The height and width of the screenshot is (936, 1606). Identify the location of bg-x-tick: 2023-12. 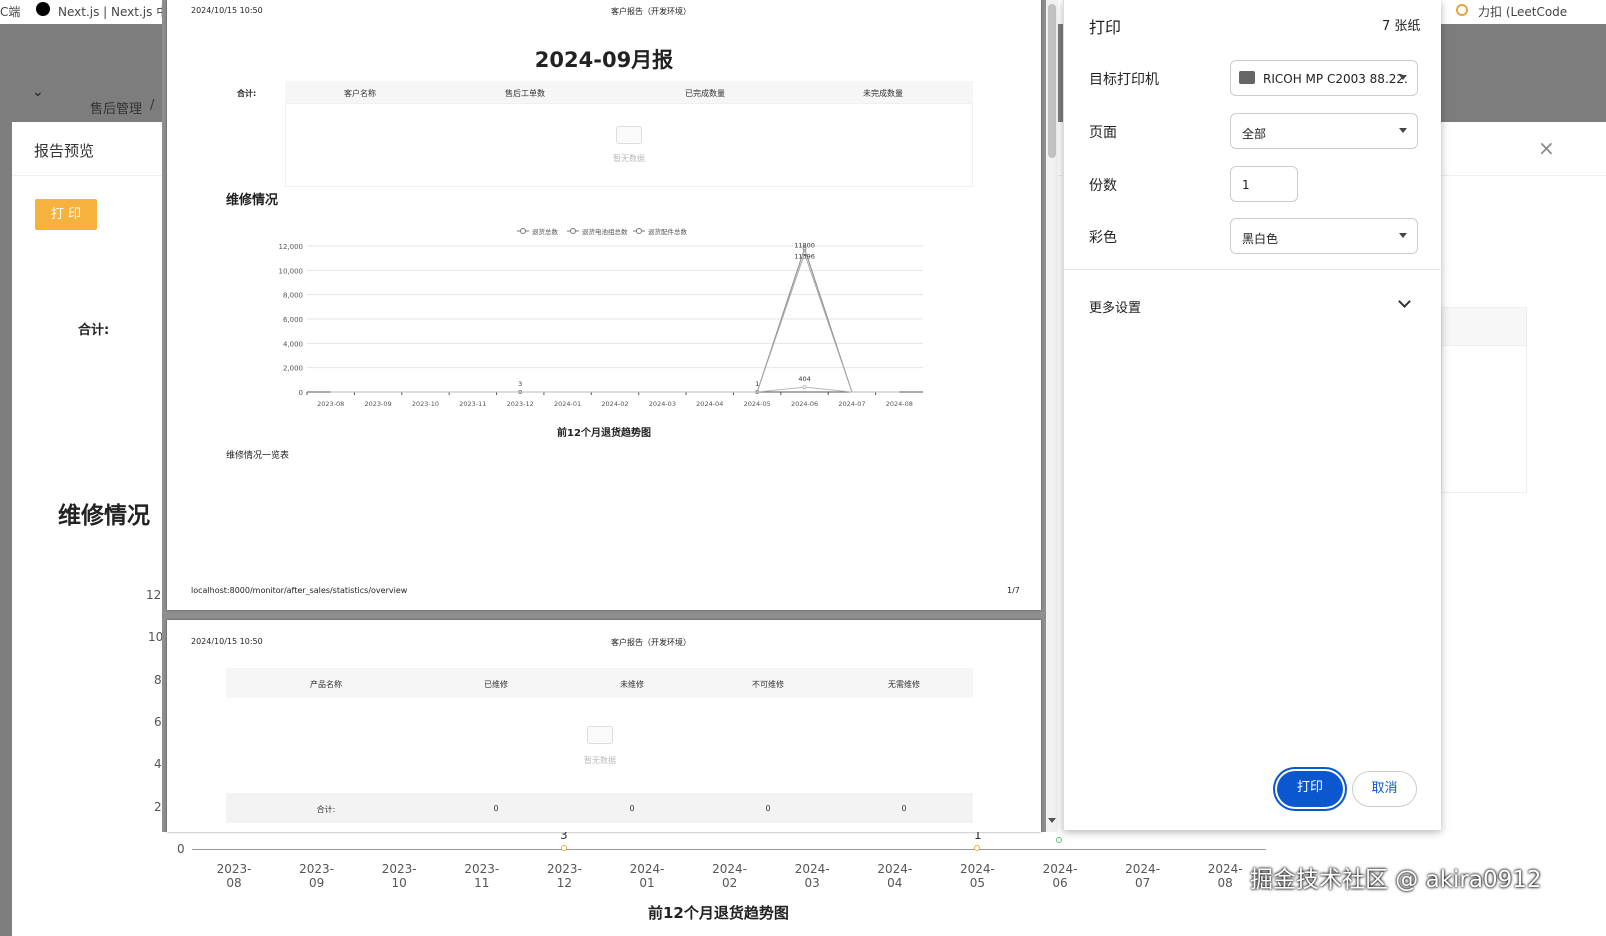
(564, 876).